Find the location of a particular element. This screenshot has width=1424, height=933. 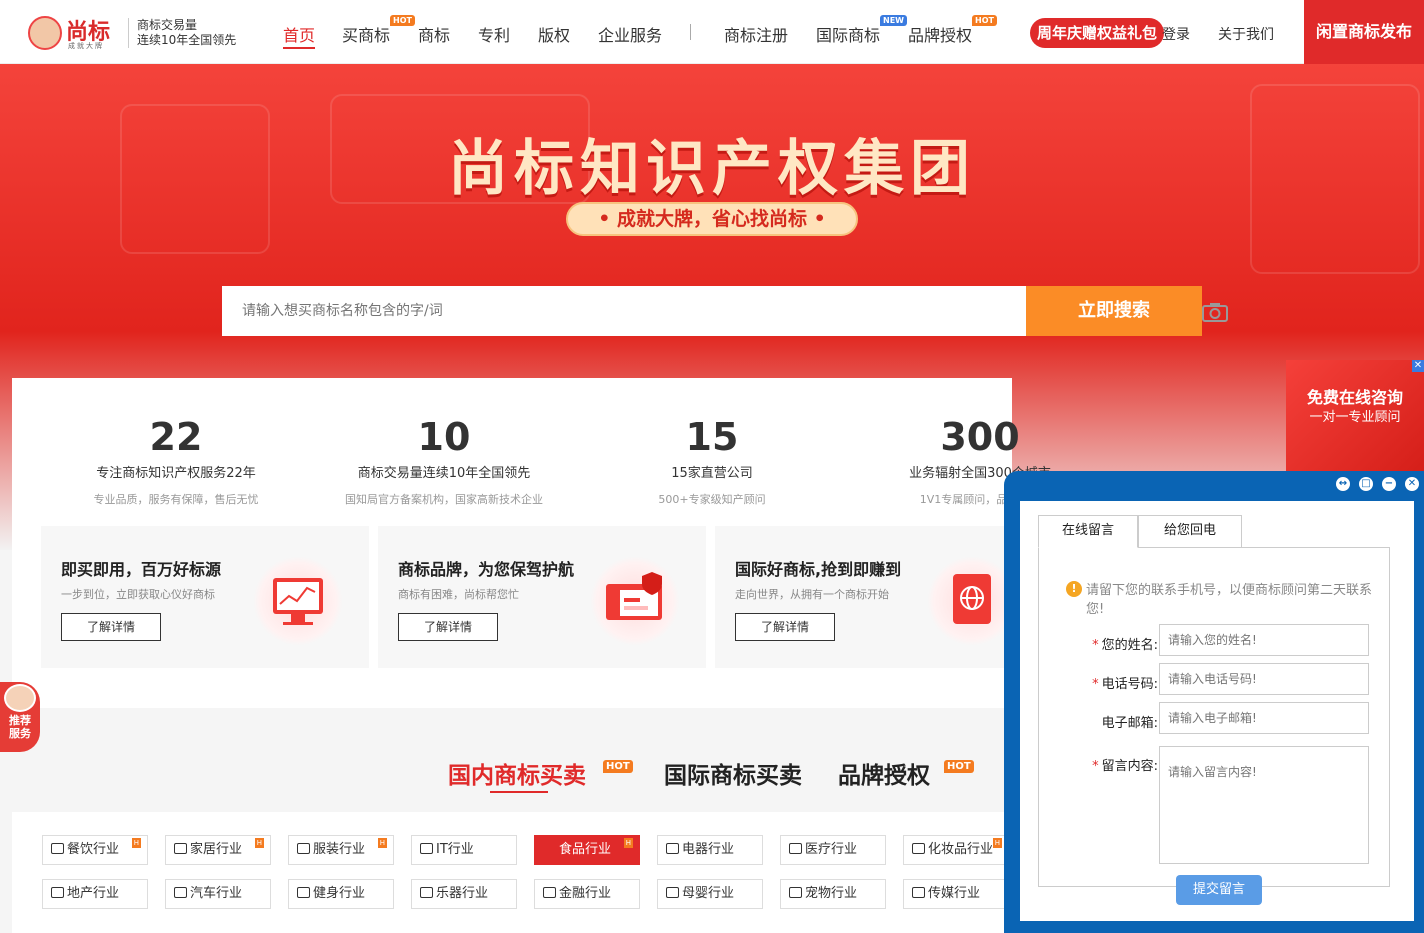

nav-register: 商标注册 is located at coordinates (756, 34).